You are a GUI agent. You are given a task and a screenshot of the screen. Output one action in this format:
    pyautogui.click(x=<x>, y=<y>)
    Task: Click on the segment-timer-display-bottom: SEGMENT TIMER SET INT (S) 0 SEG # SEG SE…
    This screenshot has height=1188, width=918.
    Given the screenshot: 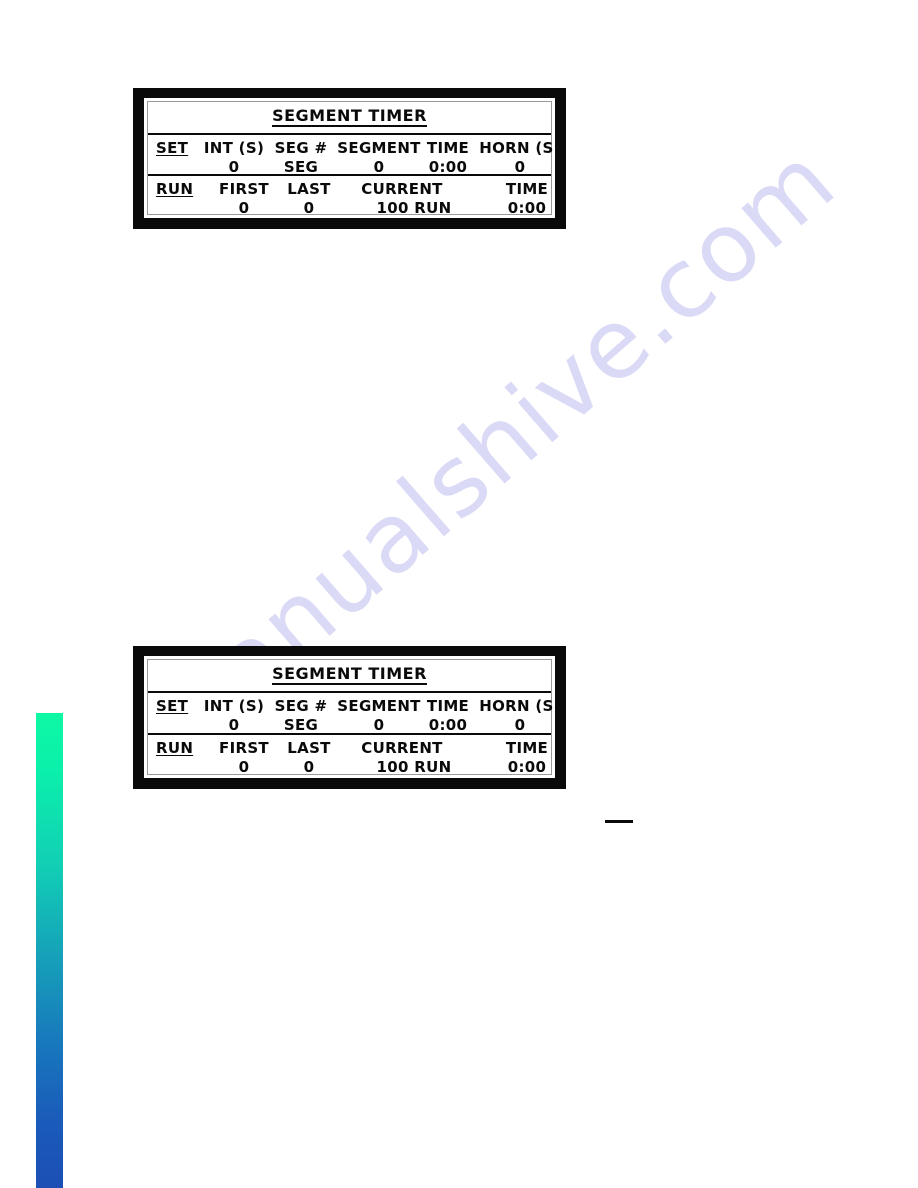 What is the action you would take?
    pyautogui.click(x=349, y=717)
    